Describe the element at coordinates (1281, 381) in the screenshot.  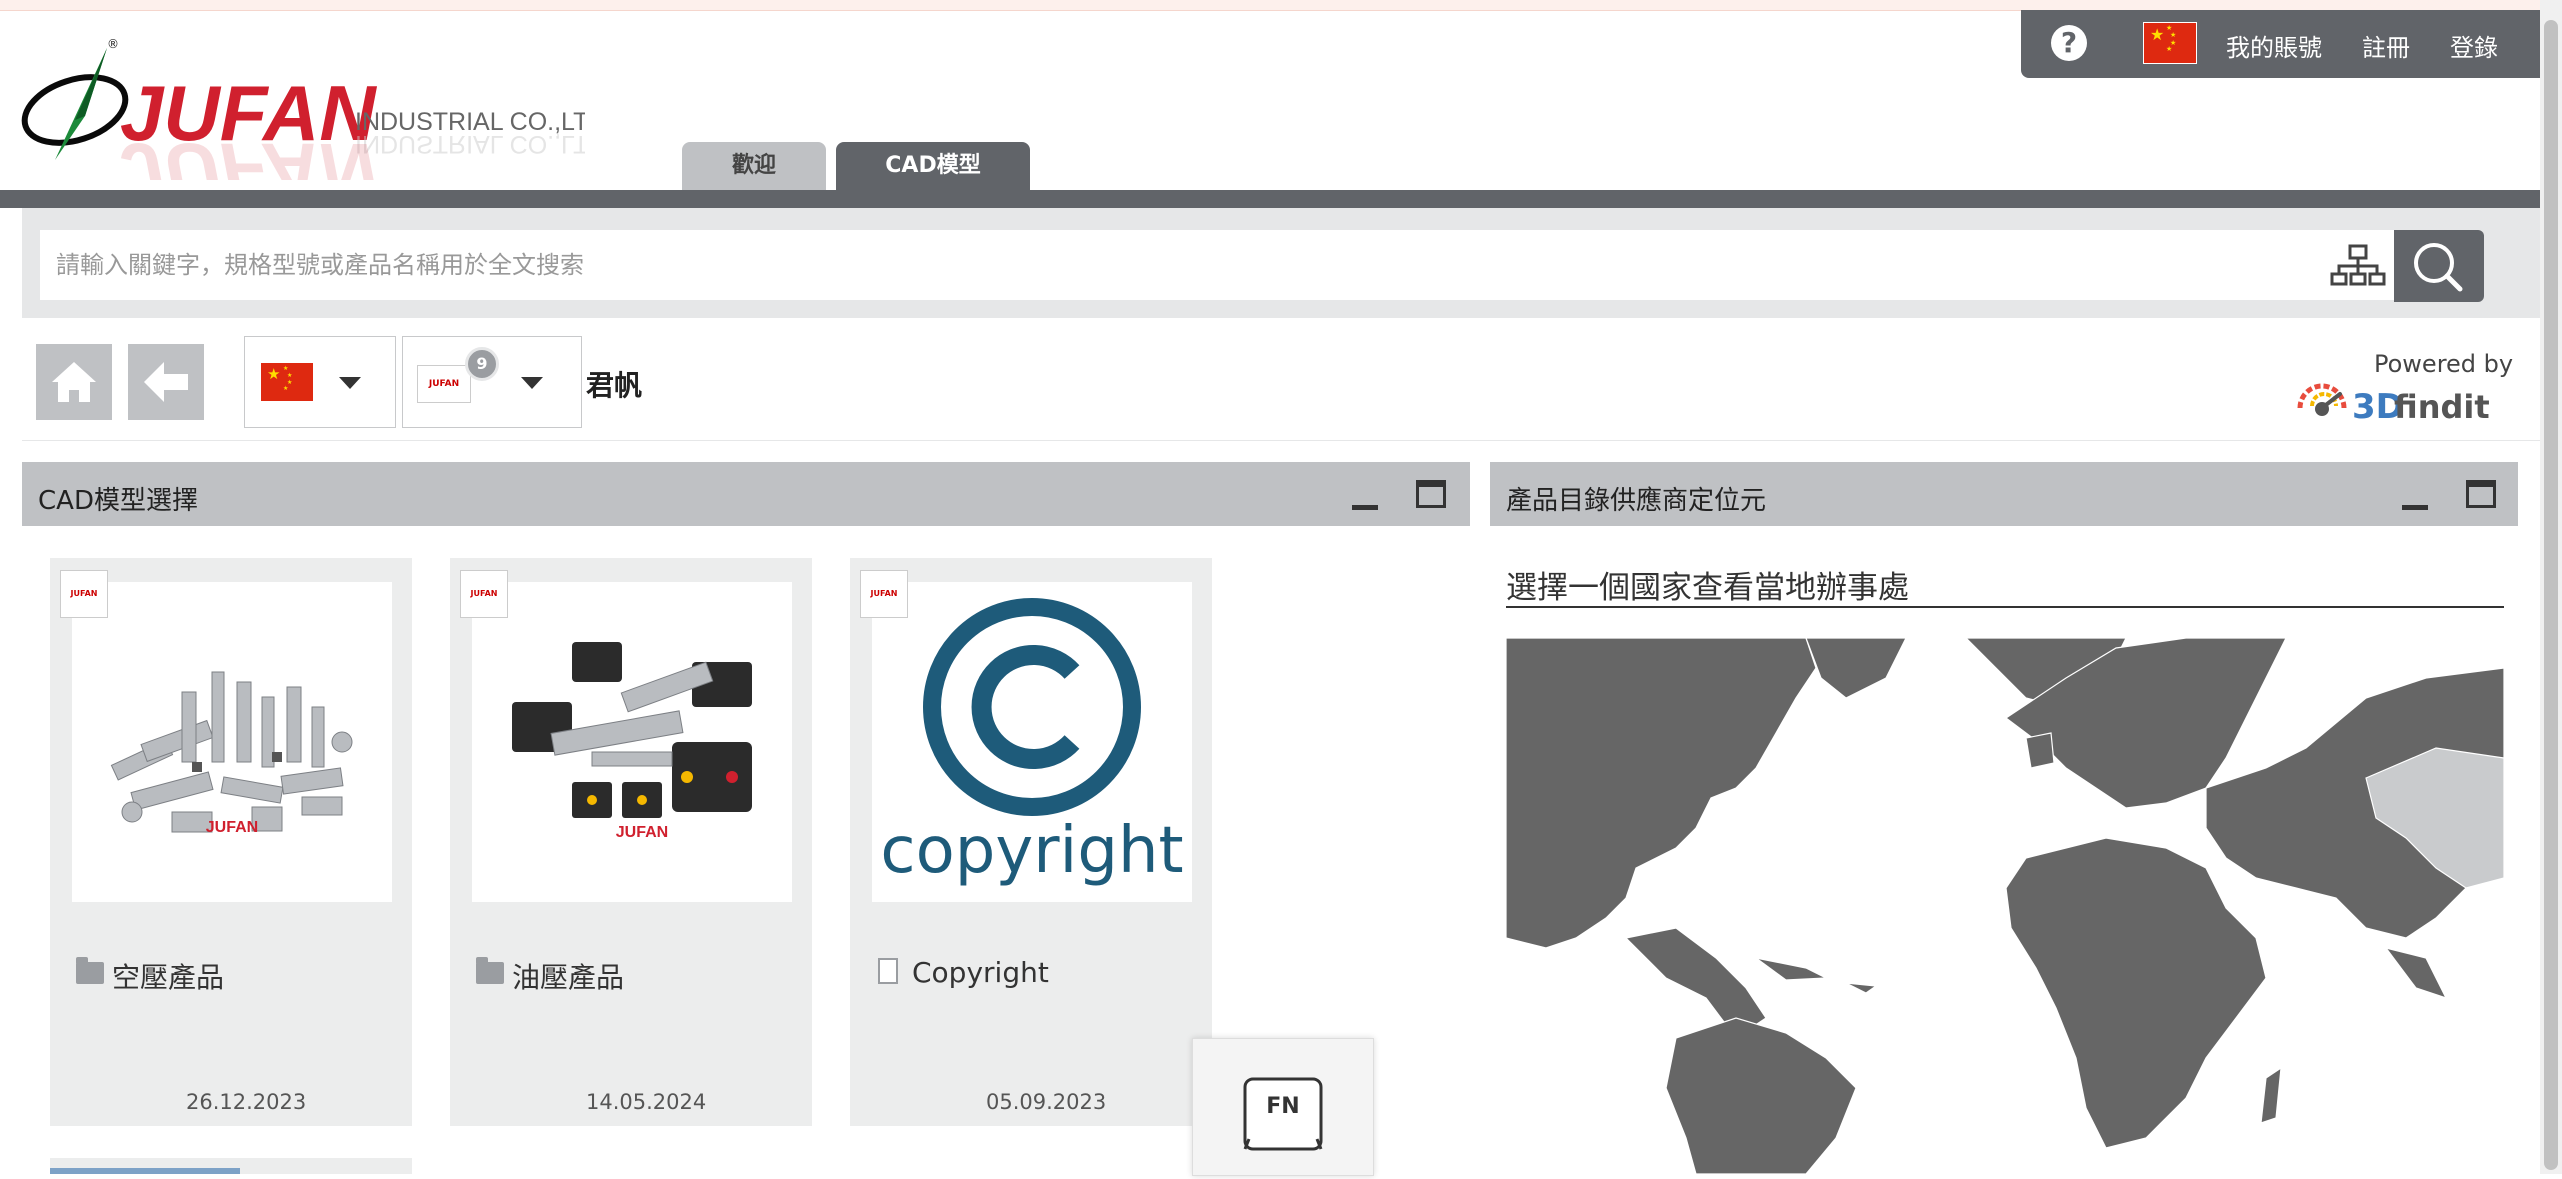
I see `navigation-toolbar` at that location.